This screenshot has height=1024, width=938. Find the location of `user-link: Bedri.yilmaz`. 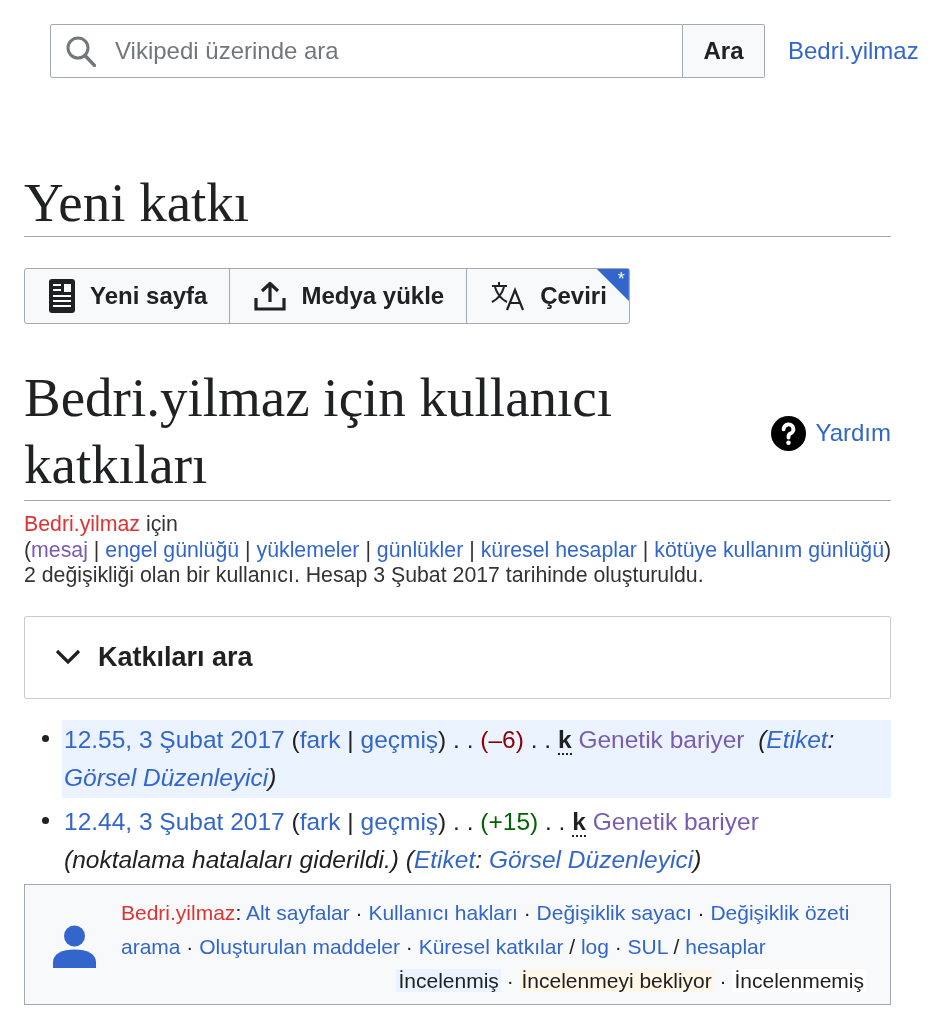

user-link: Bedri.yilmaz is located at coordinates (853, 51).